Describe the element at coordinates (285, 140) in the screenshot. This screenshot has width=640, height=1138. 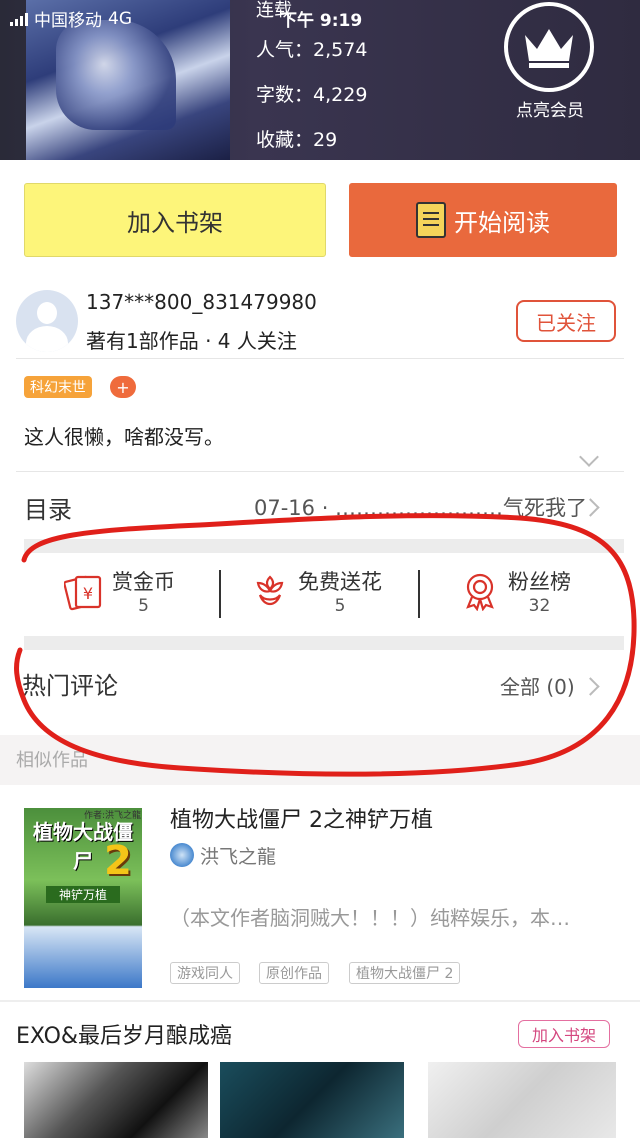
I see `favorites-label: 收藏：` at that location.